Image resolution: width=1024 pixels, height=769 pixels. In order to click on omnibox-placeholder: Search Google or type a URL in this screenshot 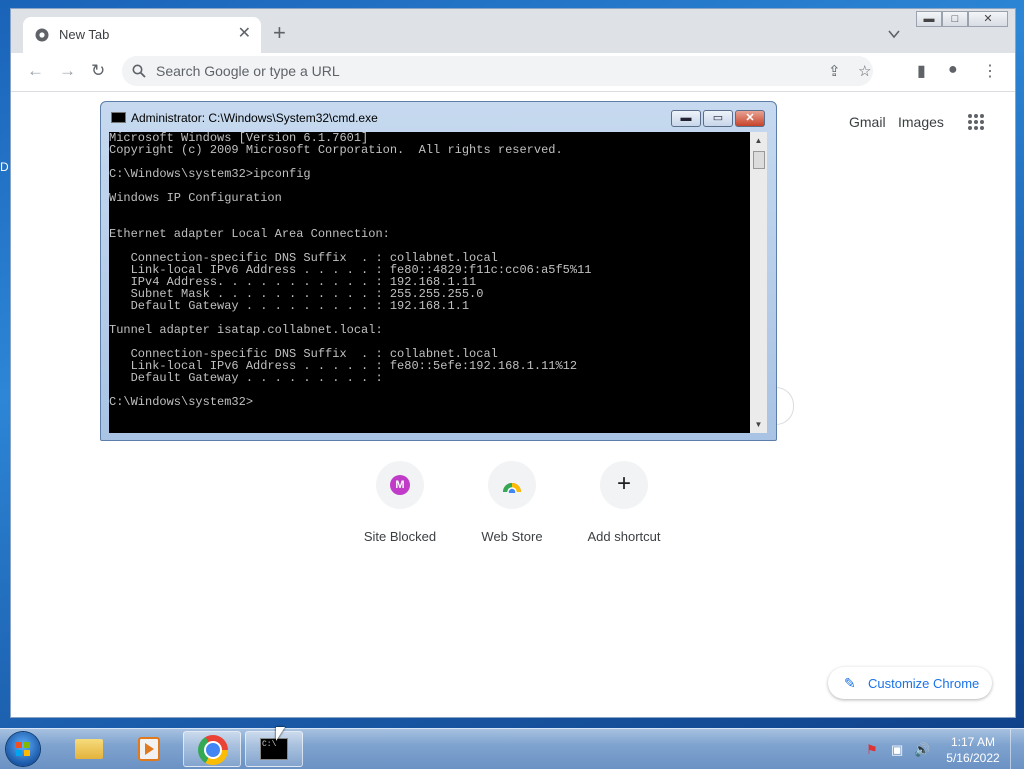, I will do `click(248, 71)`.